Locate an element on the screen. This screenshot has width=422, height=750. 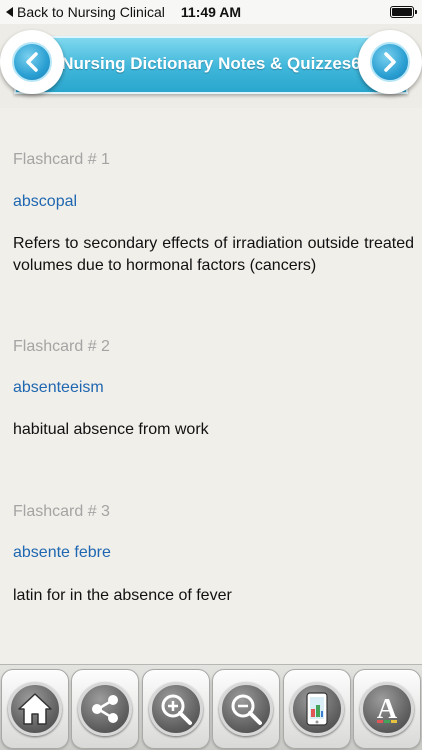
tablet-icon is located at coordinates (316, 709).